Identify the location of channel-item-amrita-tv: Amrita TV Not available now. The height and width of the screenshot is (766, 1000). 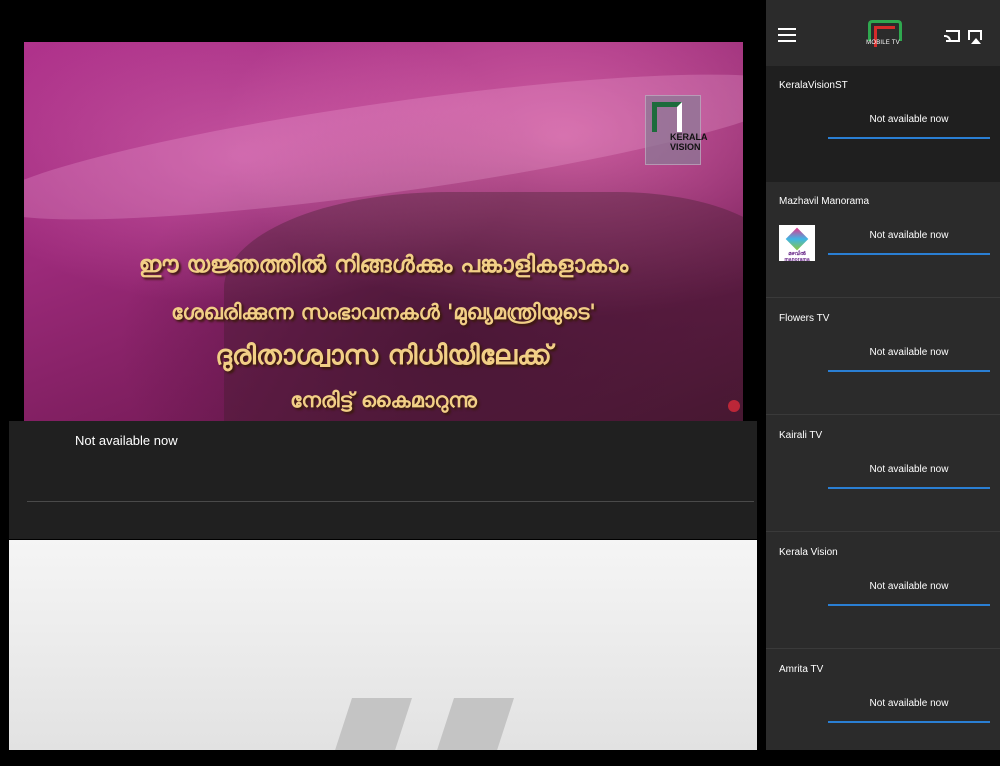
(883, 708).